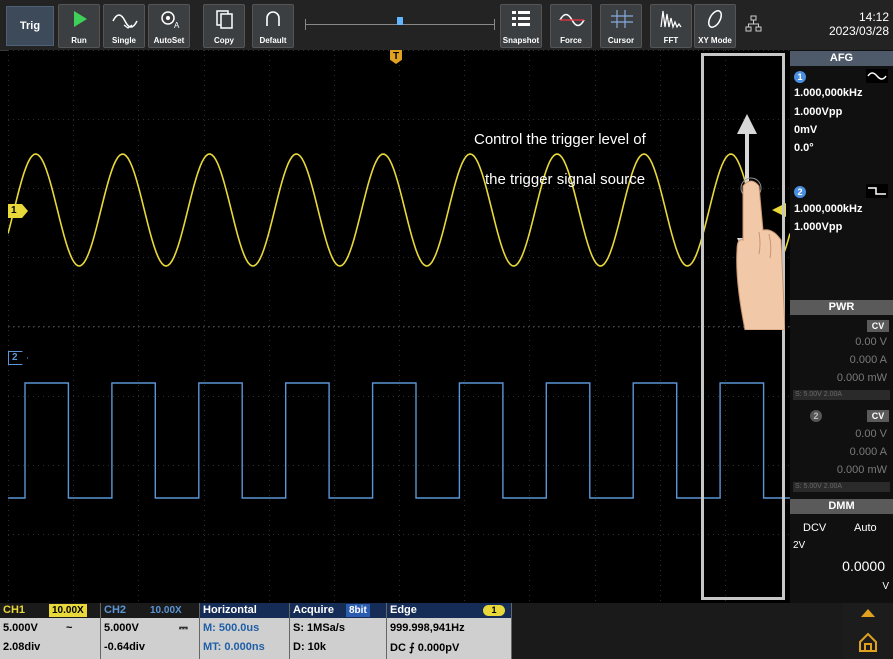  What do you see at coordinates (814, 528) in the screenshot?
I see `dmm-mode: DCV` at bounding box center [814, 528].